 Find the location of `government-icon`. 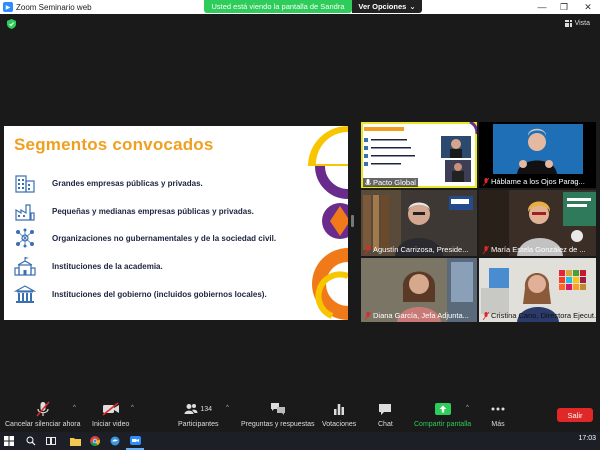

government-icon is located at coordinates (25, 294).